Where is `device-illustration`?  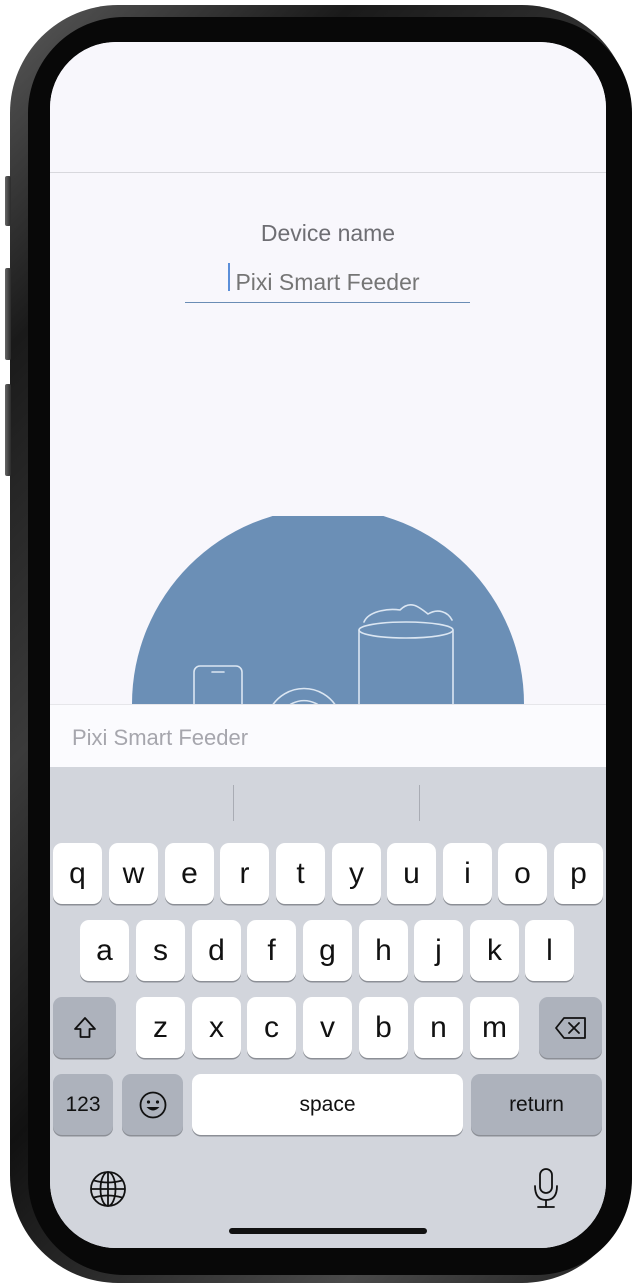
device-illustration is located at coordinates (328, 610).